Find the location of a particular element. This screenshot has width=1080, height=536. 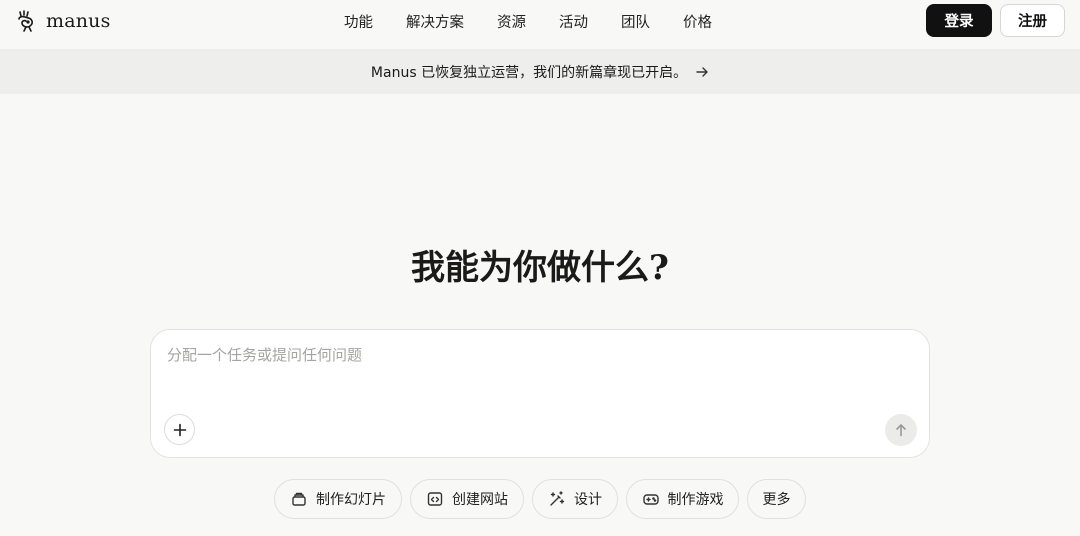

nav-item-solutions: 解决方案 is located at coordinates (435, 21).